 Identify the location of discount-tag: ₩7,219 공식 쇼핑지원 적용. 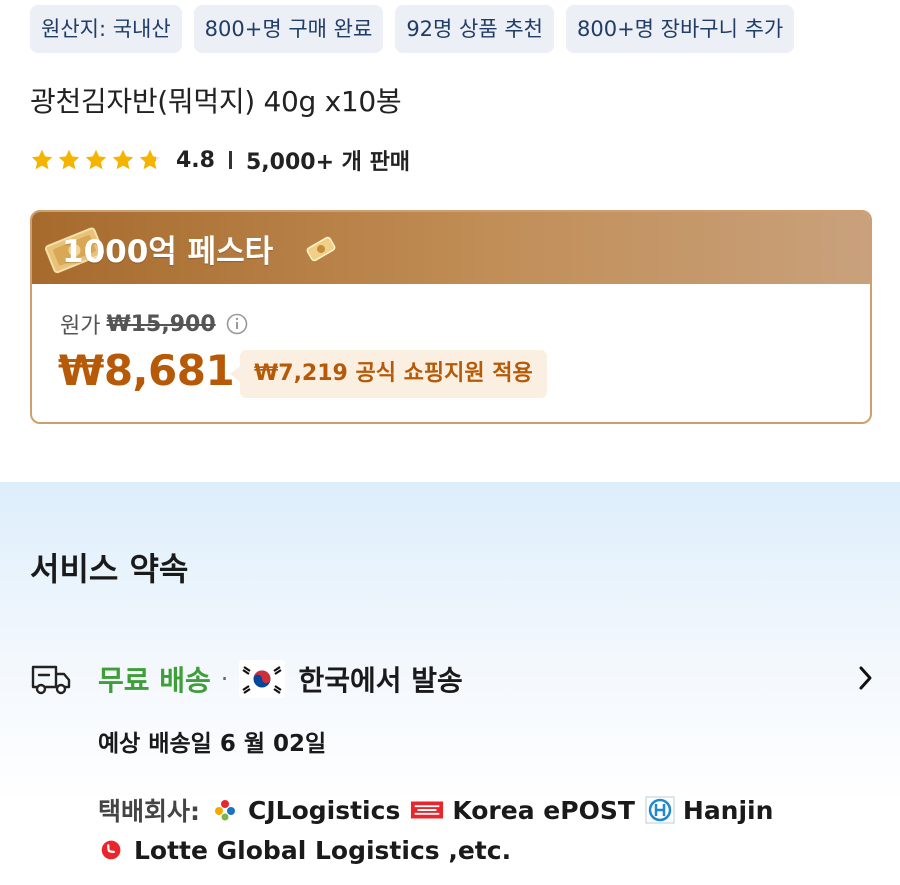
(388, 374).